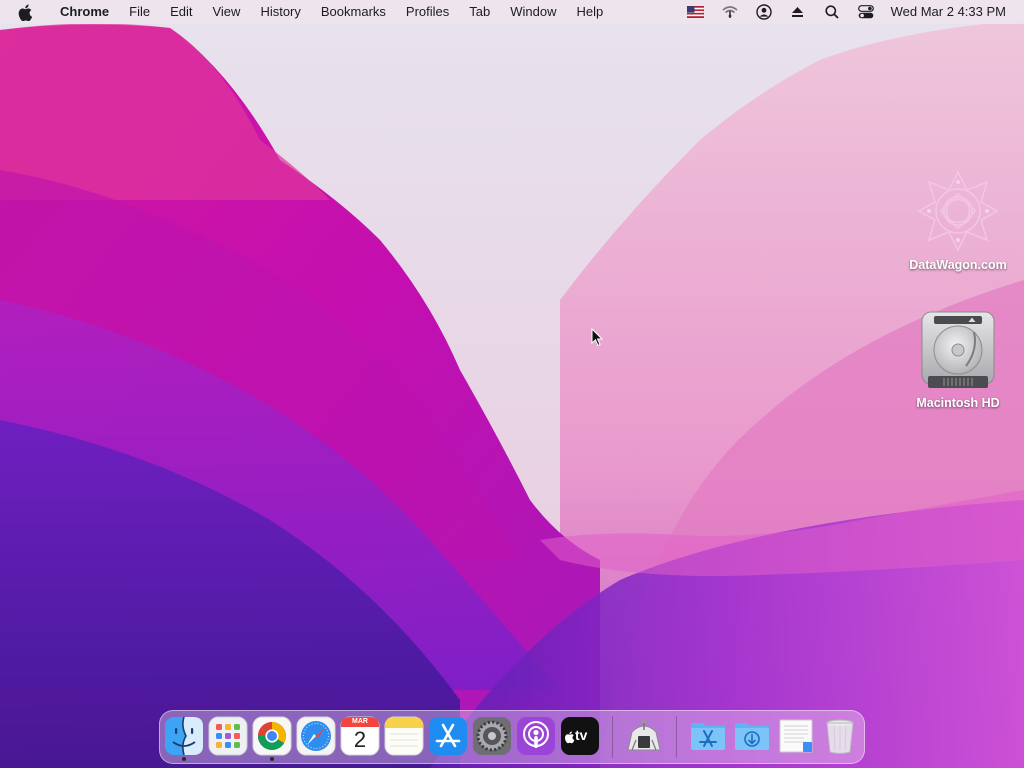  I want to click on finder-icon, so click(184, 736).